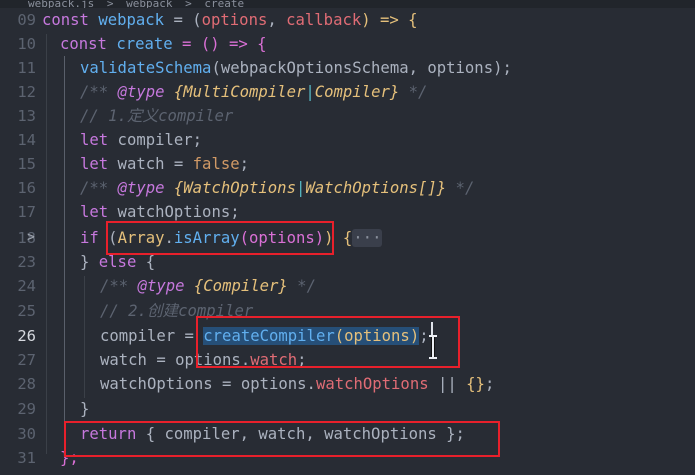 The width and height of the screenshot is (695, 475). Describe the element at coordinates (230, 188) in the screenshot. I see `code-token: {WatchOptions` at that location.